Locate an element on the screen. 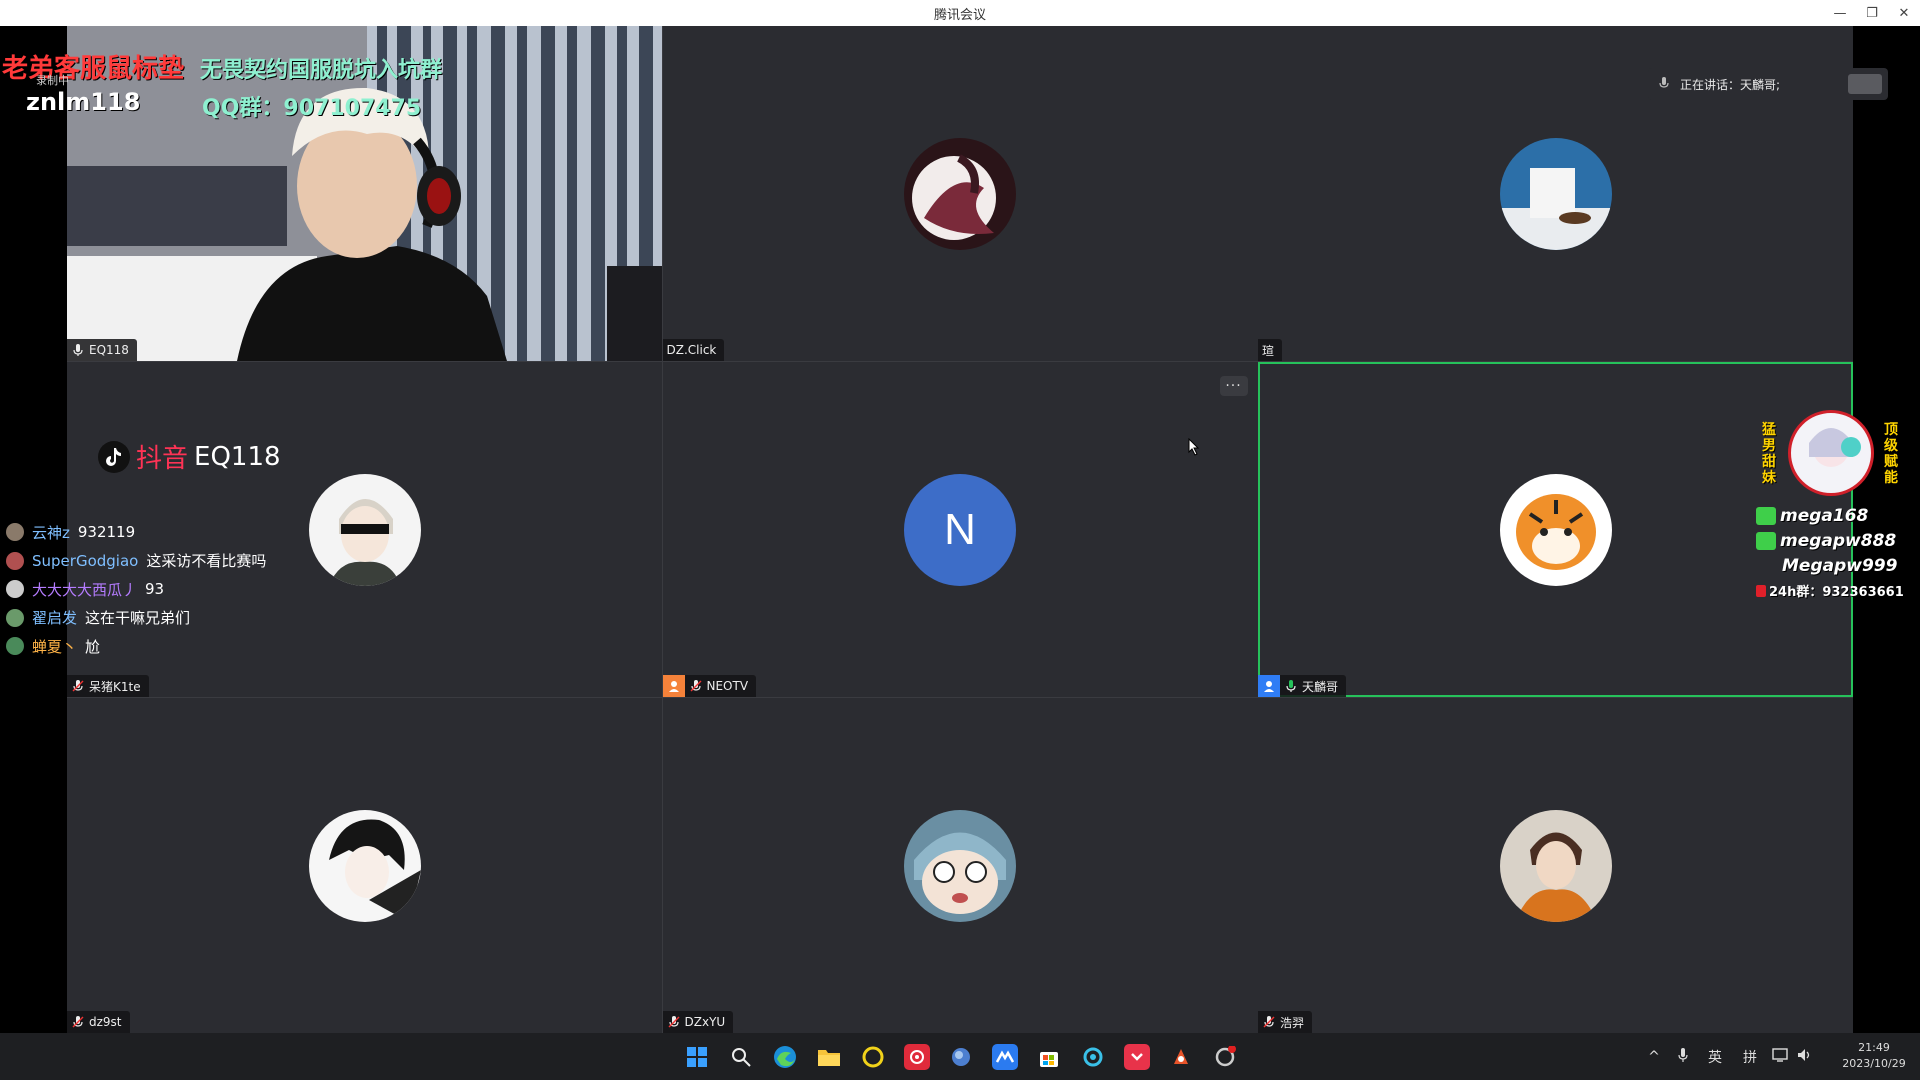 The width and height of the screenshot is (1920, 1080). overlay-recording: 录制中 is located at coordinates (52, 80).